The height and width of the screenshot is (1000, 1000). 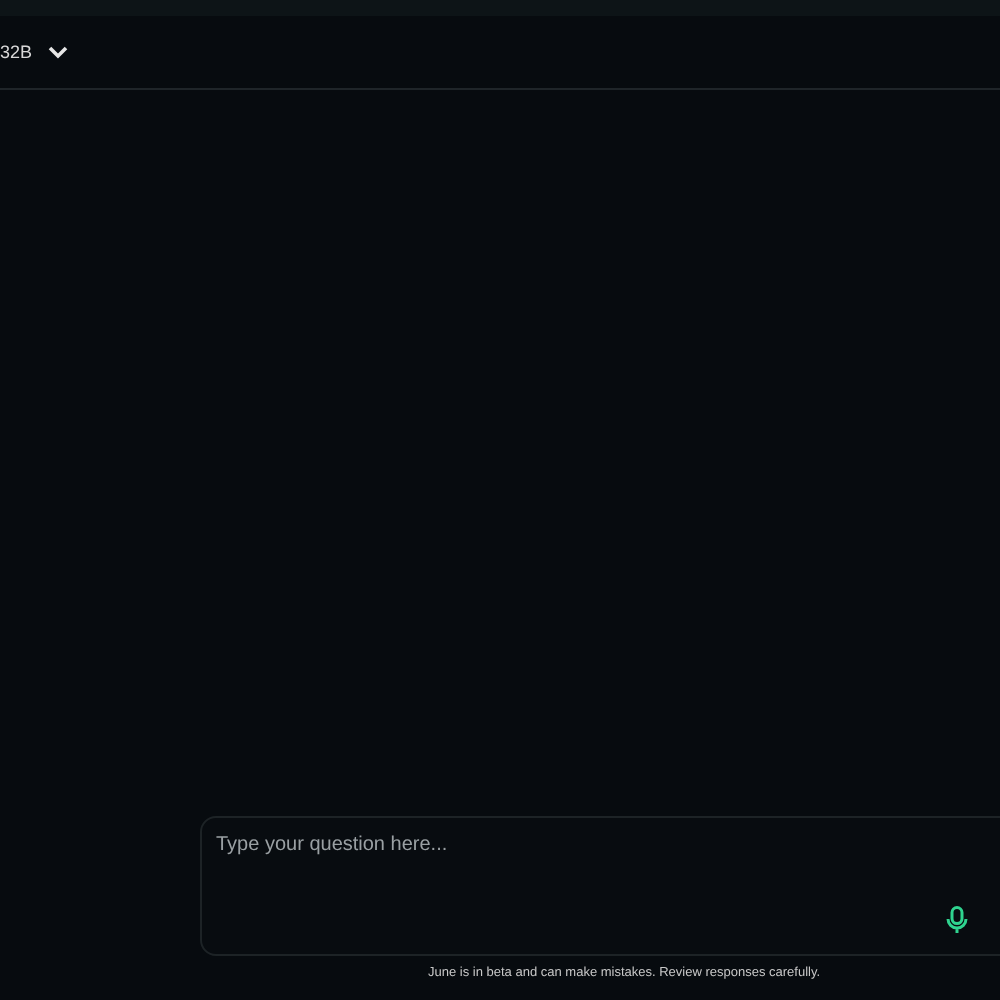 I want to click on chevron-down-icon, so click(x=58, y=52).